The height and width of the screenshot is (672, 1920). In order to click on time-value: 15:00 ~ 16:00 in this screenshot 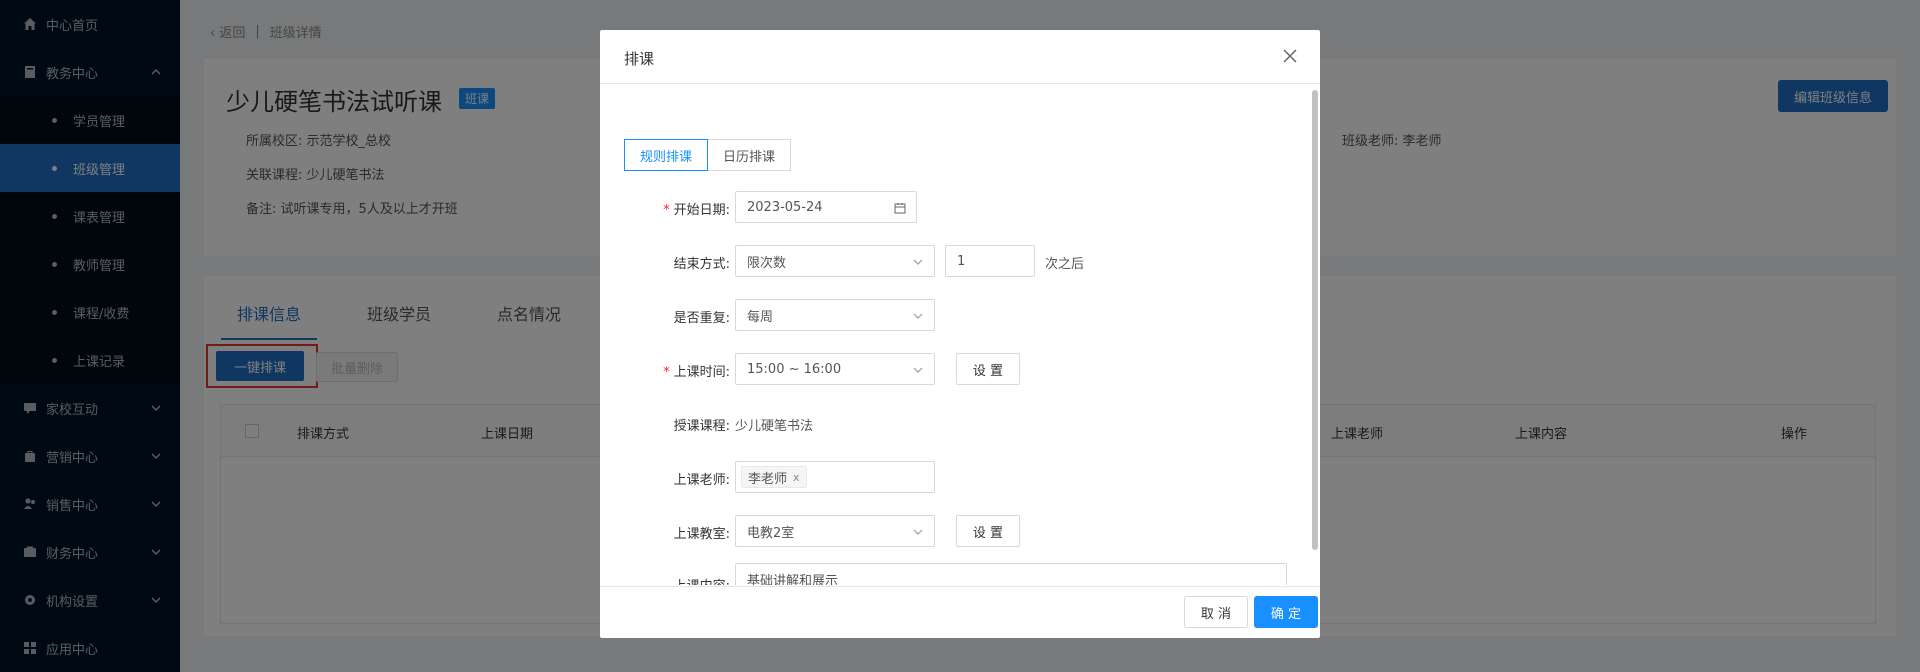, I will do `click(794, 369)`.